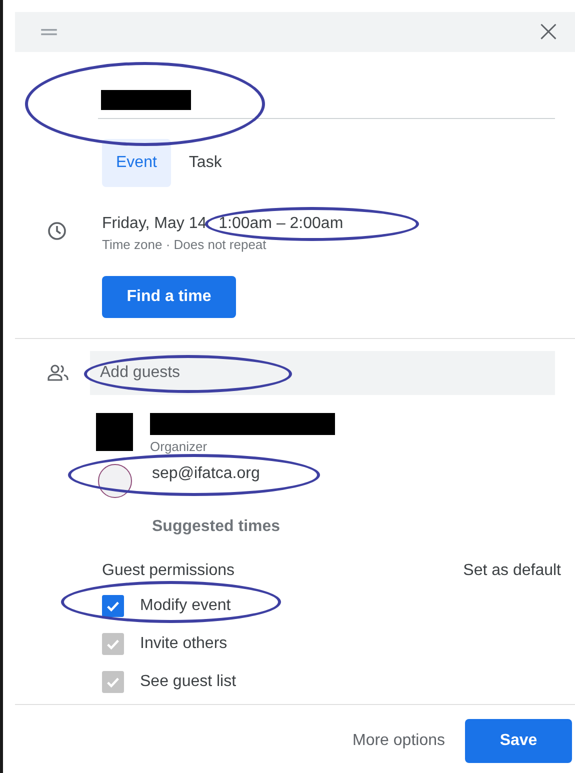  Describe the element at coordinates (168, 571) in the screenshot. I see `section-heading: Guest permissions` at that location.